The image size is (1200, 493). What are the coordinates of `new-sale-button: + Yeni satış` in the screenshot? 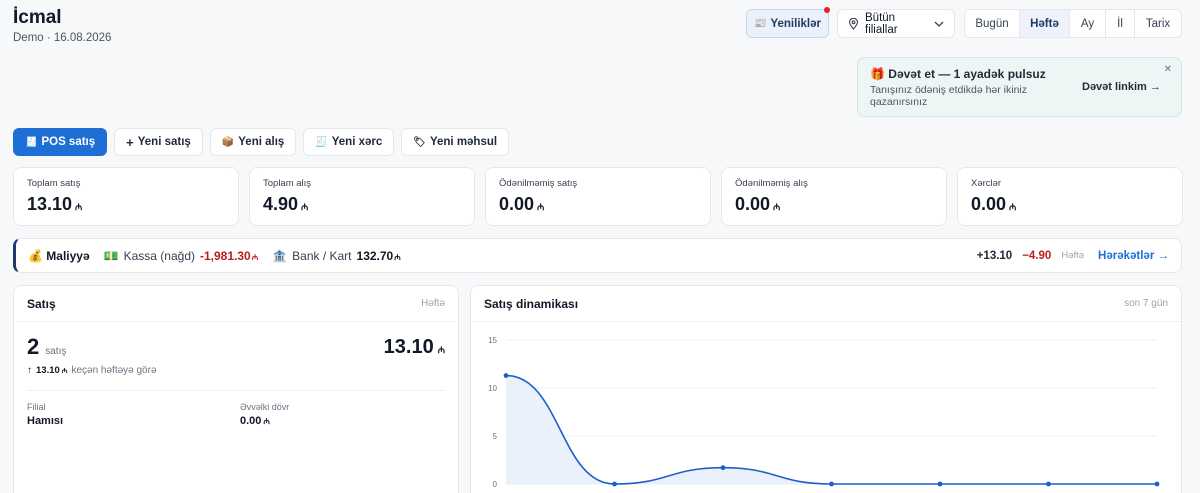 It's located at (158, 142).